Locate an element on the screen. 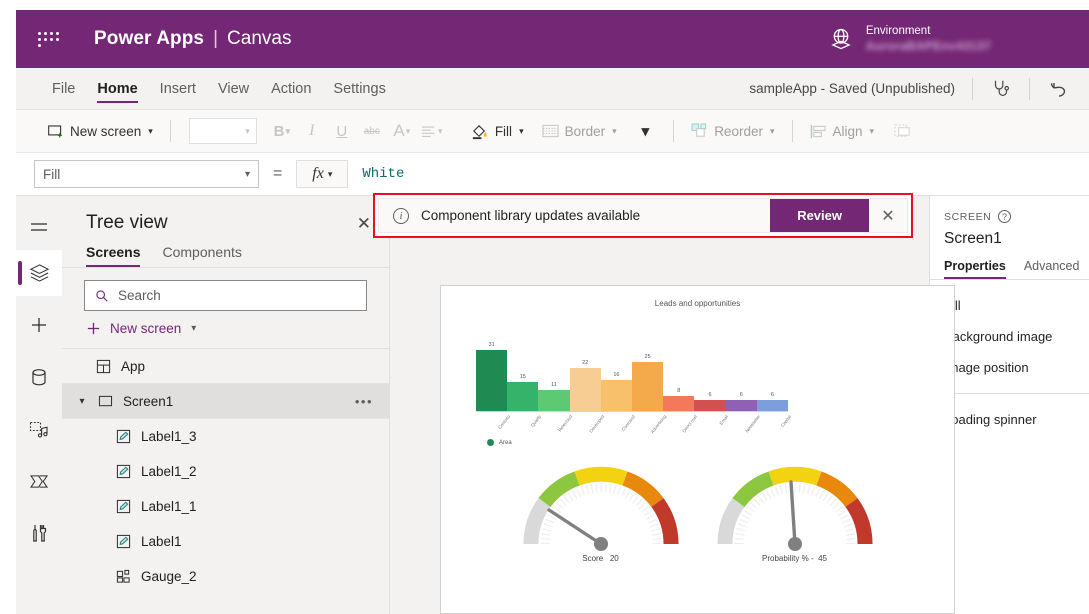 The width and height of the screenshot is (1089, 614). fill-label: Fill is located at coordinates (503, 131).